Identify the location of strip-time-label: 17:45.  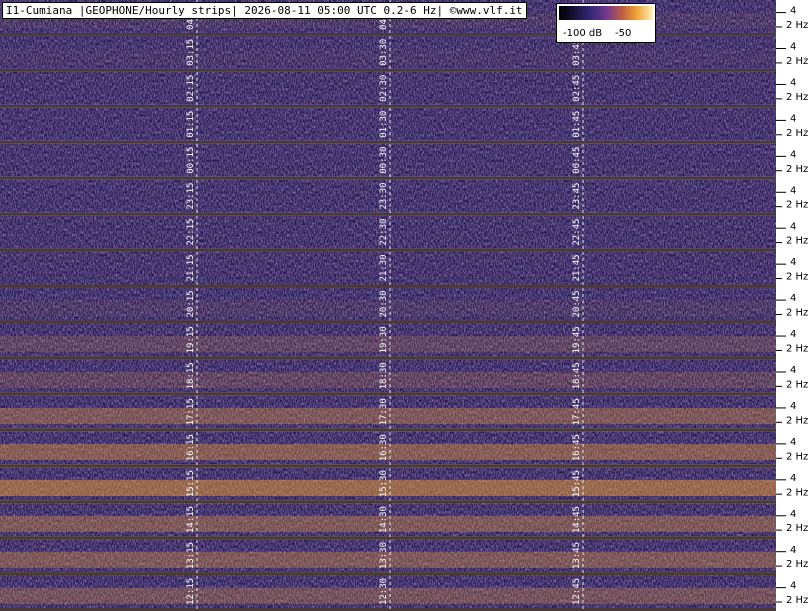
(577, 411).